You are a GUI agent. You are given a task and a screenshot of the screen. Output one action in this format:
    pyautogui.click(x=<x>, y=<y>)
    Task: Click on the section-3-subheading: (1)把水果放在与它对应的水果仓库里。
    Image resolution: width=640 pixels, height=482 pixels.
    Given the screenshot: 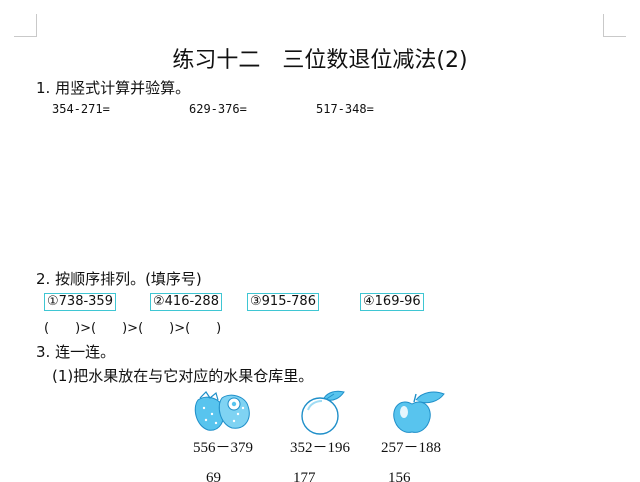 What is the action you would take?
    pyautogui.click(x=183, y=376)
    